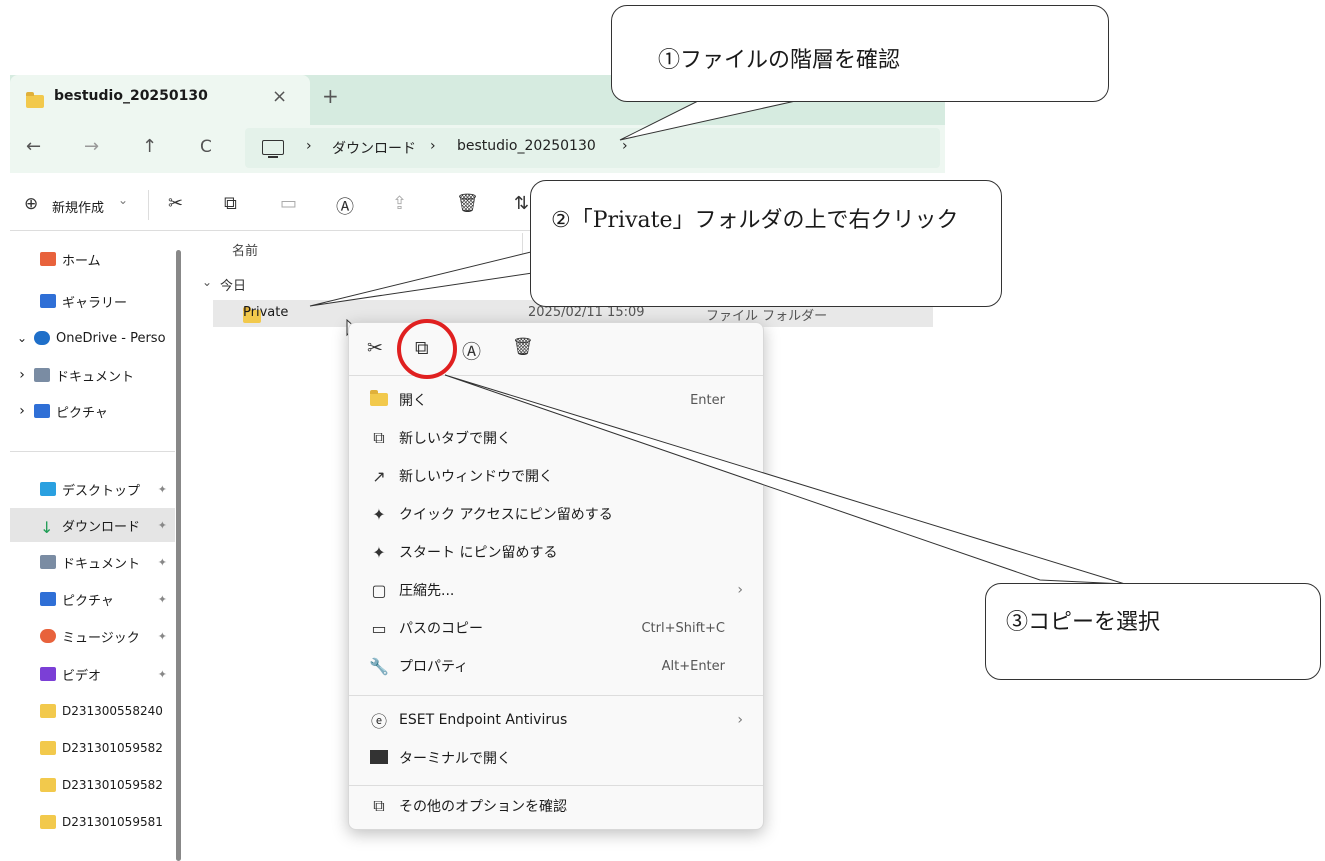 Image resolution: width=1325 pixels, height=861 pixels. Describe the element at coordinates (556, 476) in the screenshot. I see `menu-item-open-new-window: ↗ 新しいウィンドウで開く` at that location.